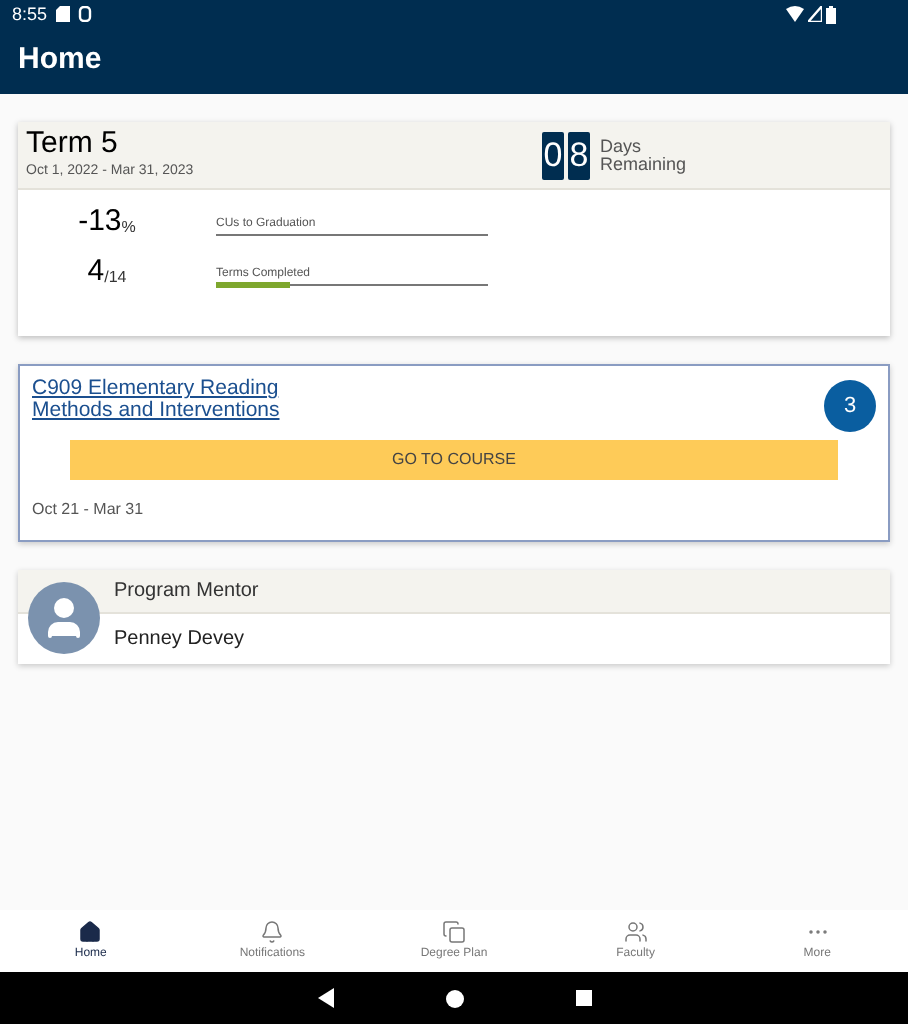  What do you see at coordinates (62, 14) in the screenshot?
I see `sd-card-icon` at bounding box center [62, 14].